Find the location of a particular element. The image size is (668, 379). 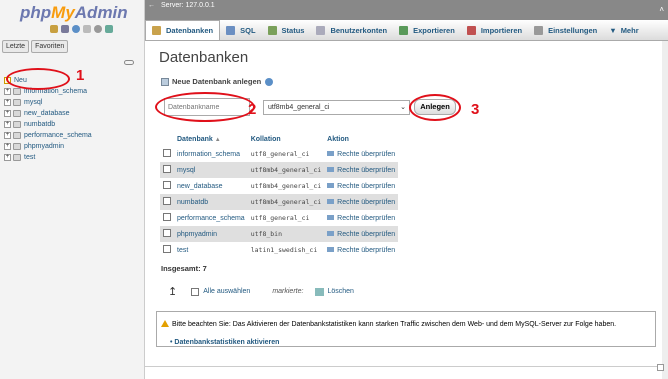

header-database-label: Datenbank is located at coordinates (195, 139).